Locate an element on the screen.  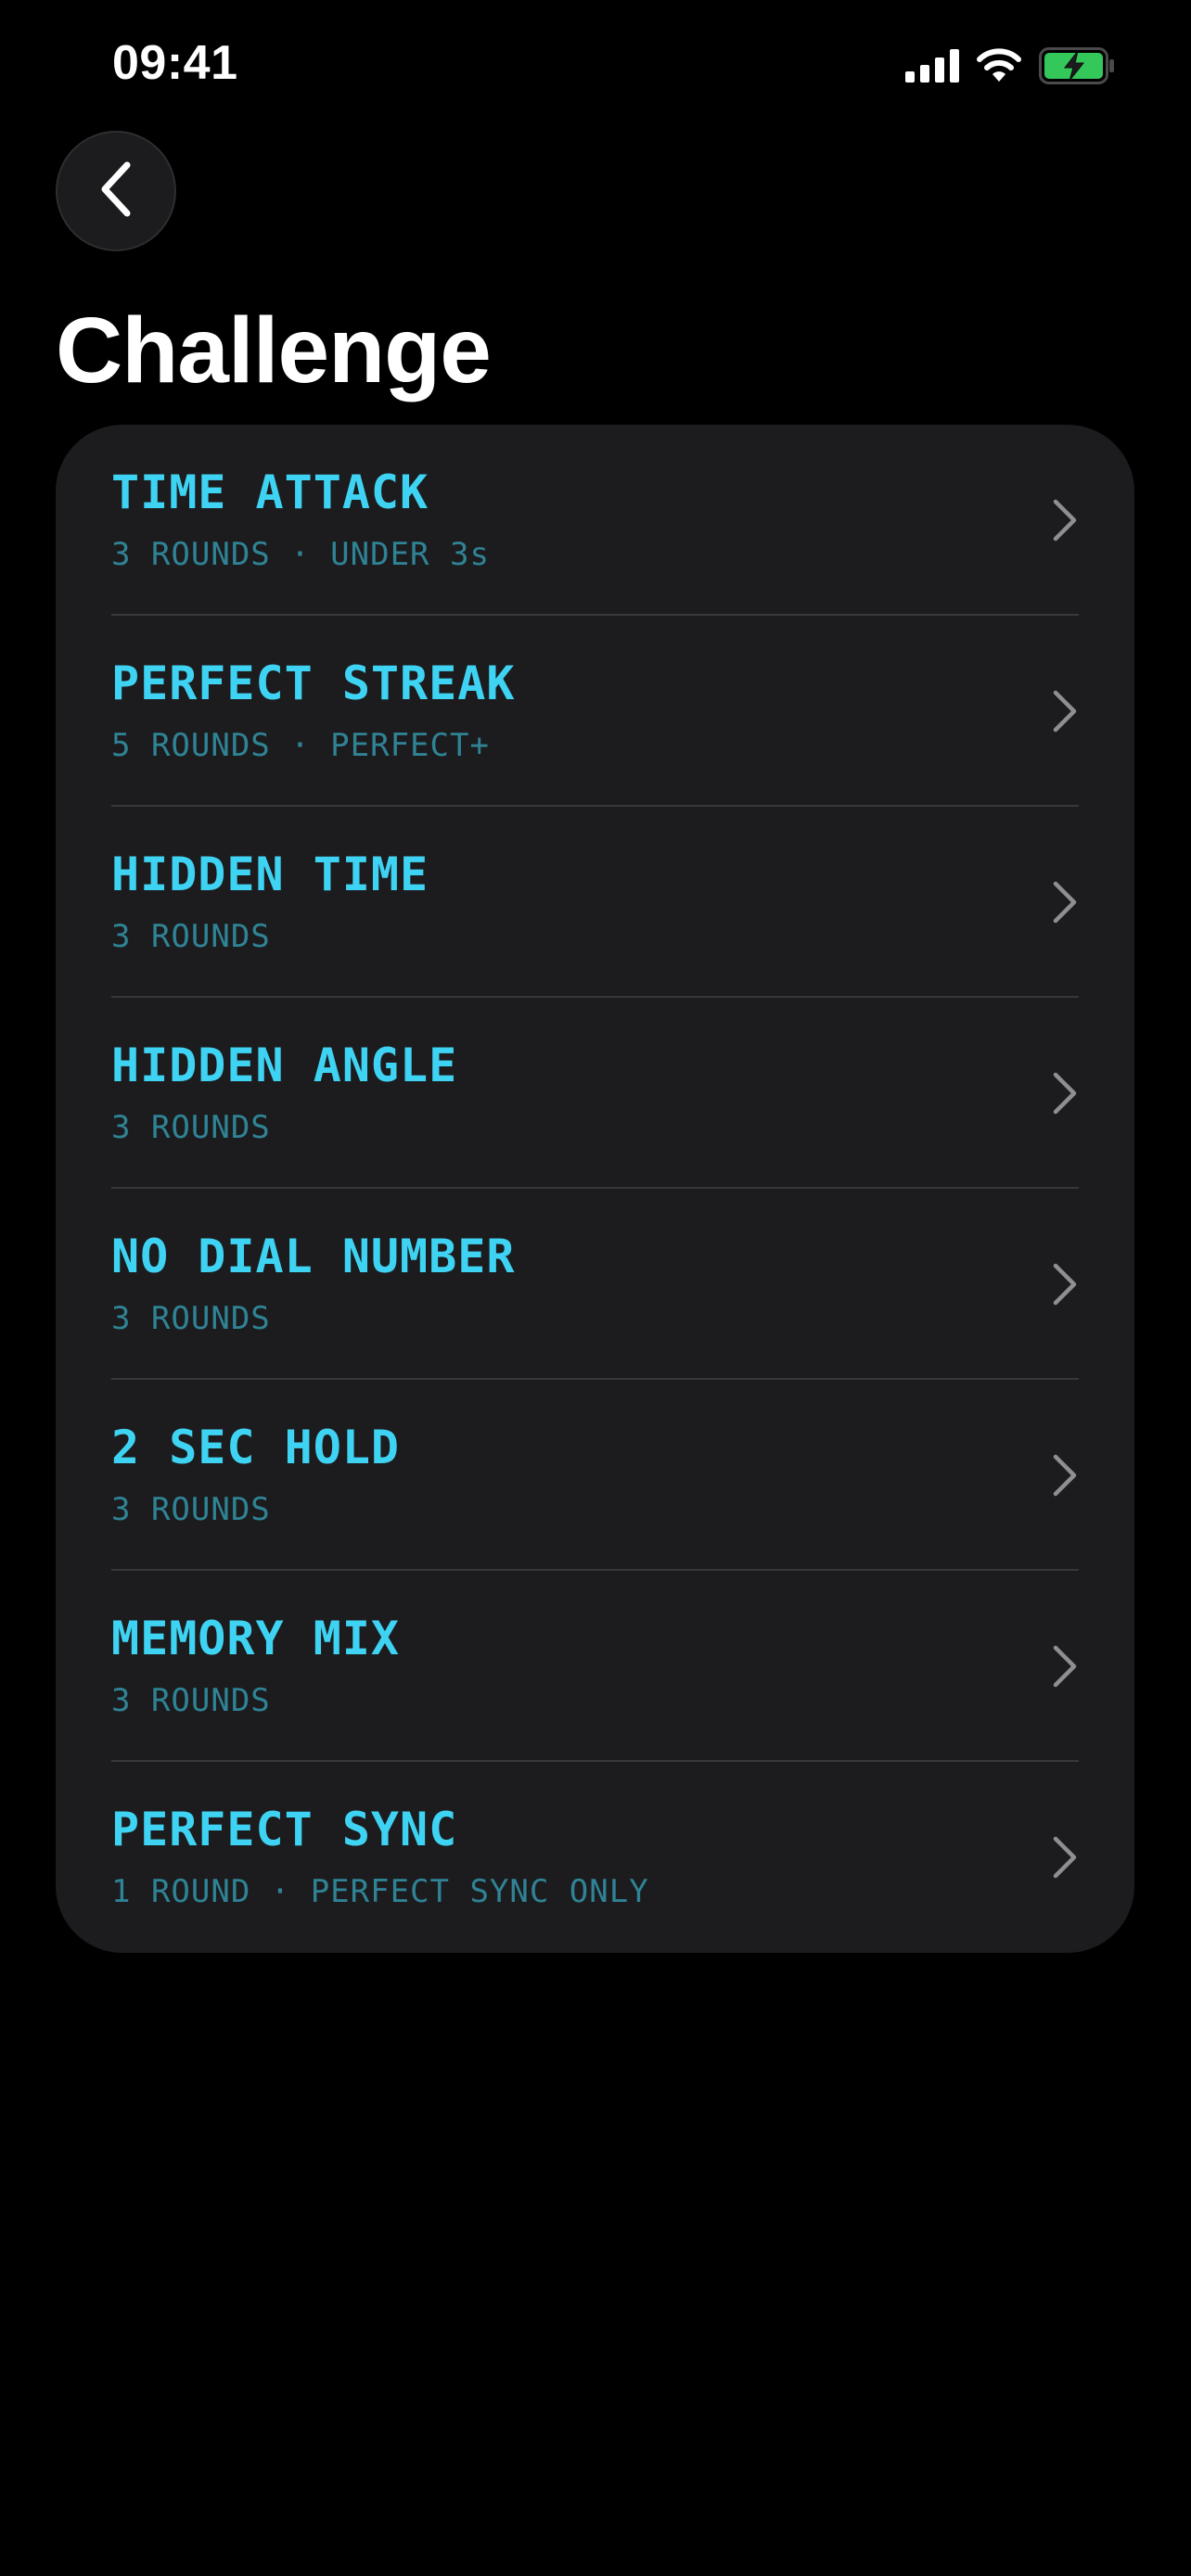
challenge-subtitle: 5 ROUNDS · PERFECT+ is located at coordinates (300, 746).